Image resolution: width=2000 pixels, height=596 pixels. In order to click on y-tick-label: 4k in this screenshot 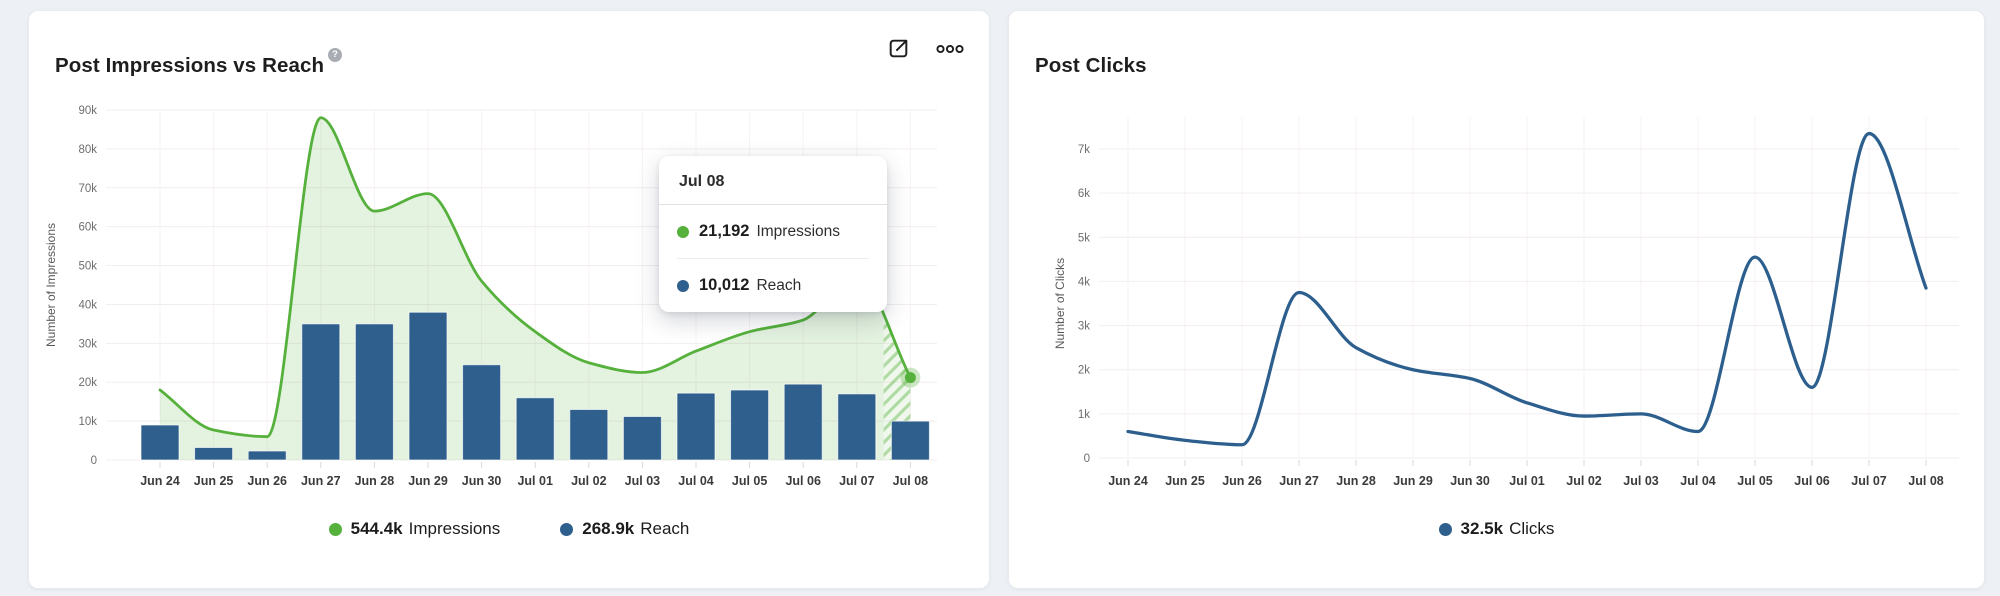, I will do `click(1084, 282)`.